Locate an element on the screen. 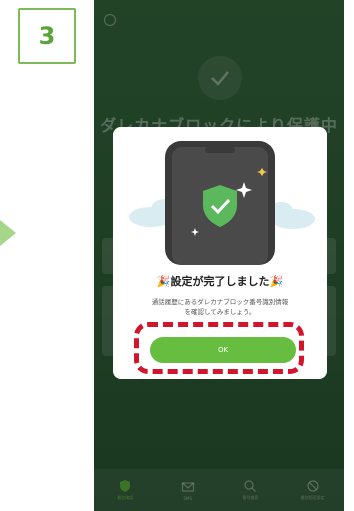 Image resolution: width=354 pixels, height=511 pixels. dialog-message-line: 通話履歴にあるダレカナブロック番号識別情報 is located at coordinates (220, 302).